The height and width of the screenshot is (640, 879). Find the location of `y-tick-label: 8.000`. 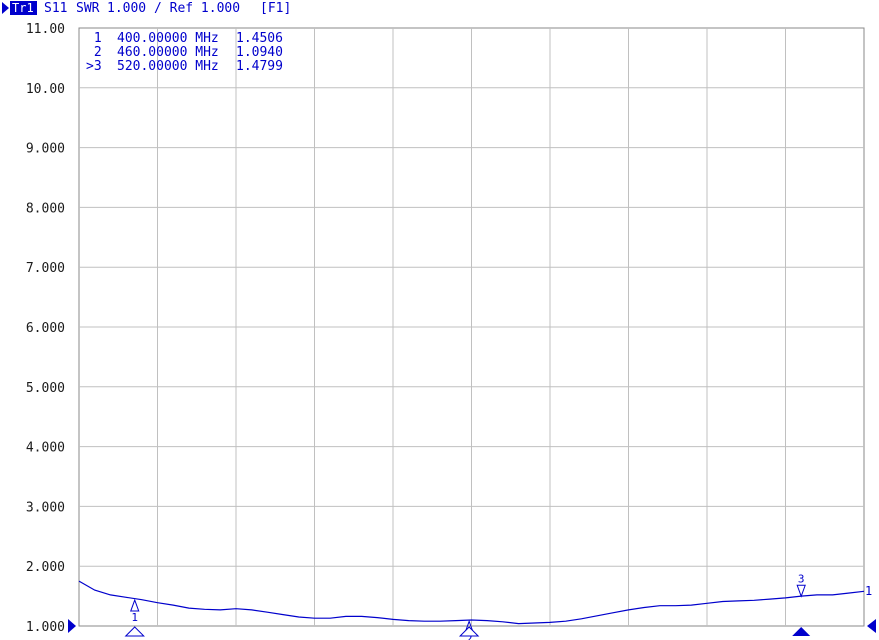

y-tick-label: 8.000 is located at coordinates (45, 208).